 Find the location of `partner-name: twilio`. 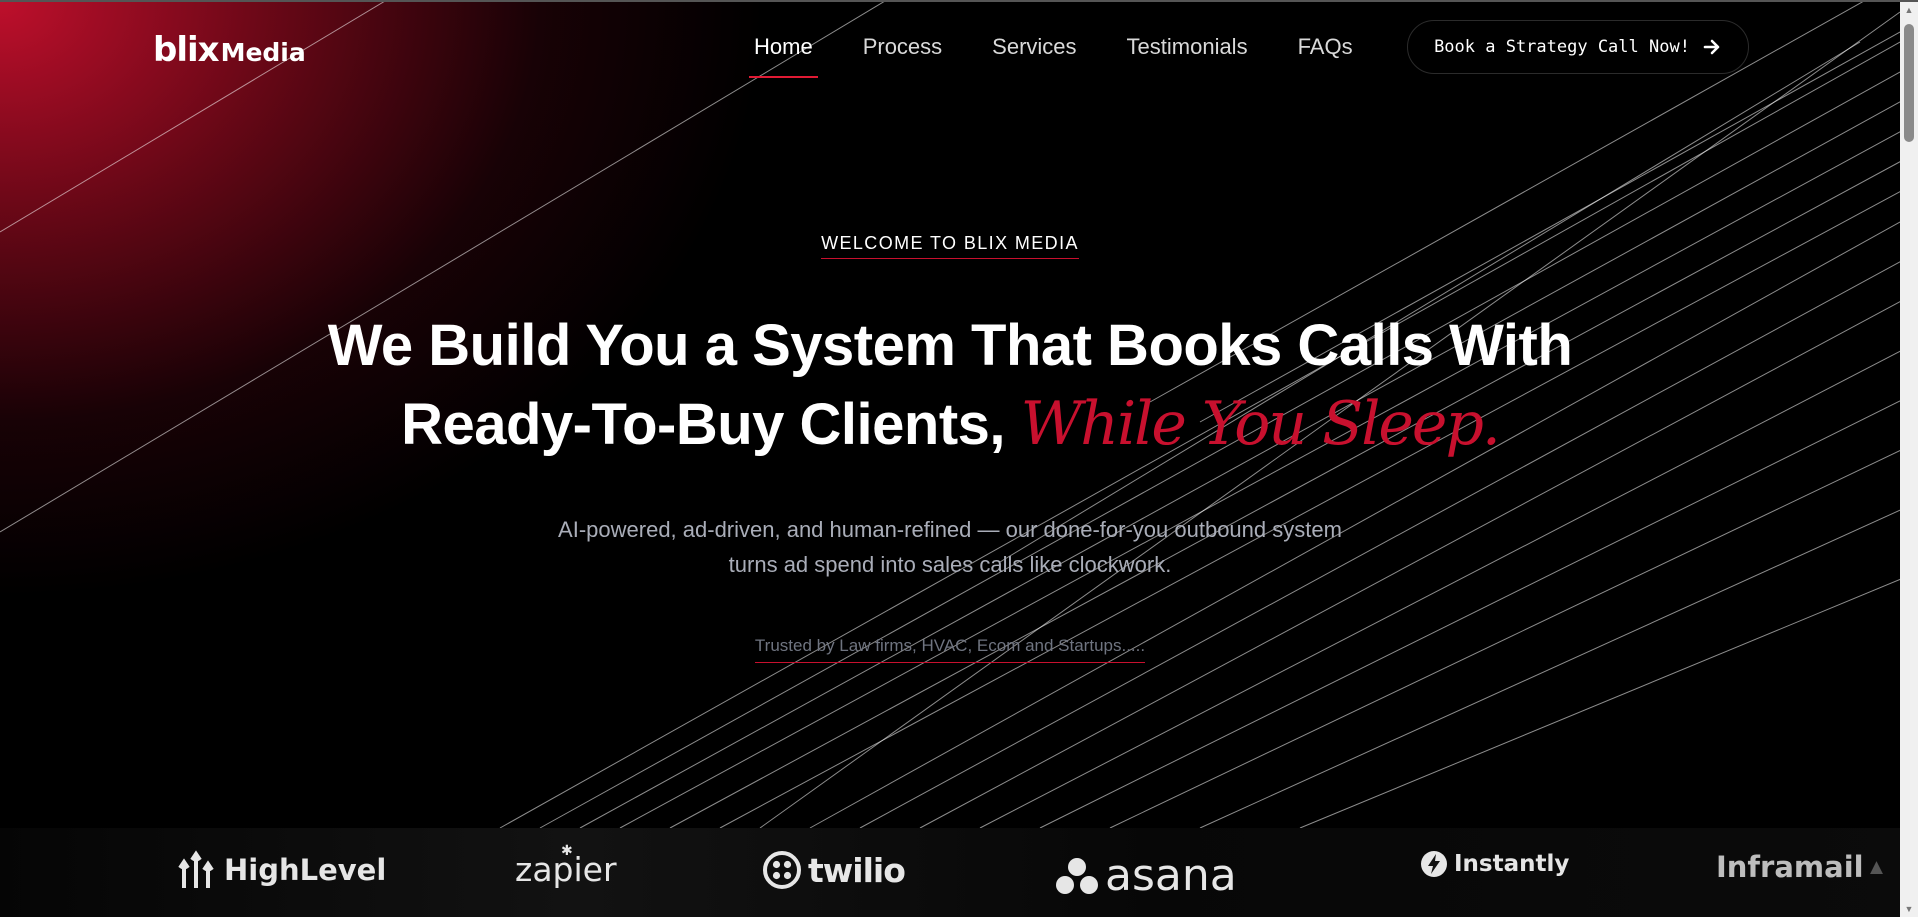

partner-name: twilio is located at coordinates (857, 870).